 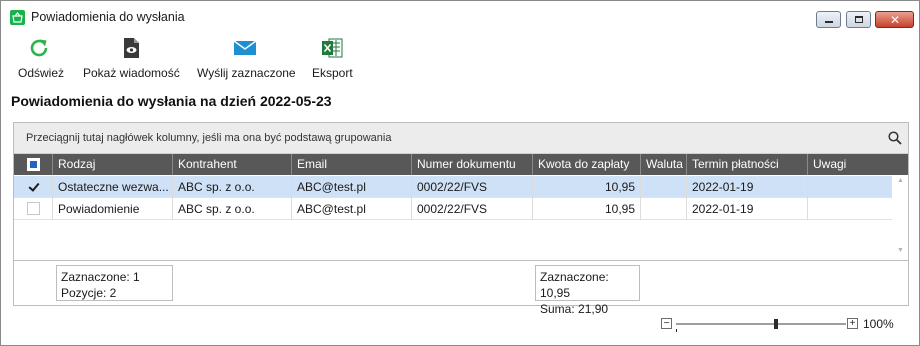 I want to click on window-title: Powiadomienia do wysłania, so click(x=108, y=17).